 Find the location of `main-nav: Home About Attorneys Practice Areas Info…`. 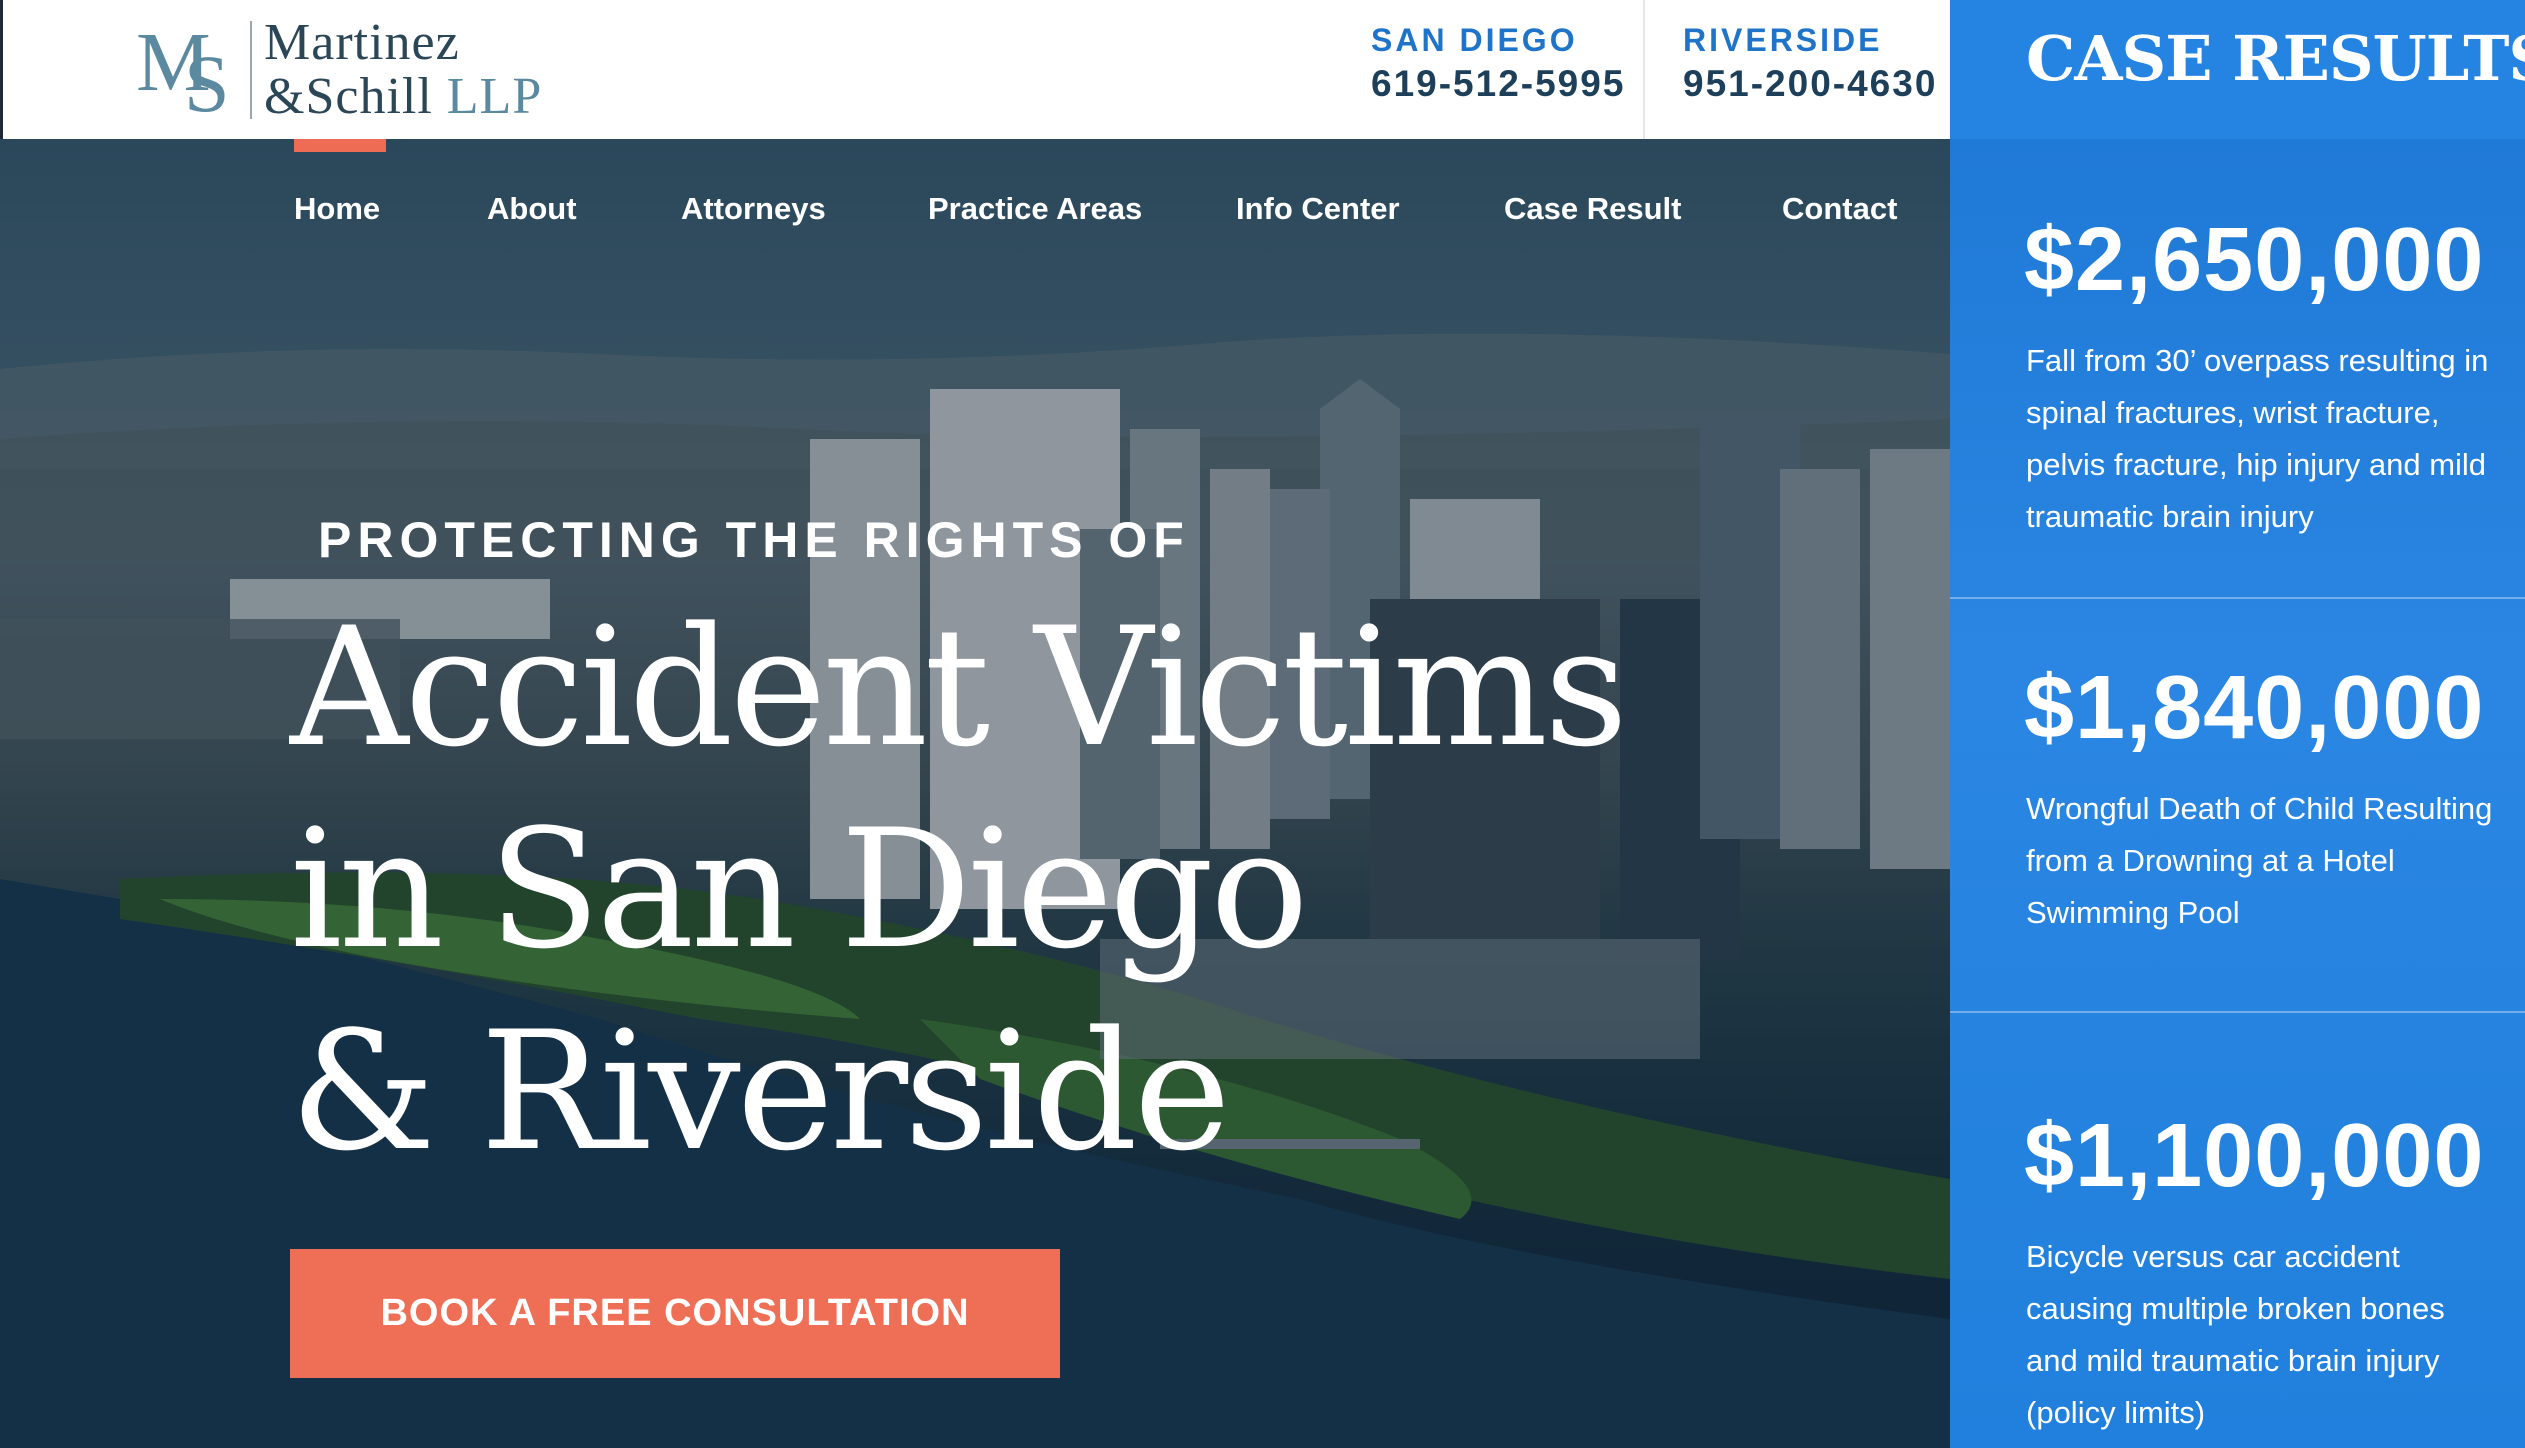

main-nav: Home About Attorneys Practice Areas Info… is located at coordinates (975, 189).